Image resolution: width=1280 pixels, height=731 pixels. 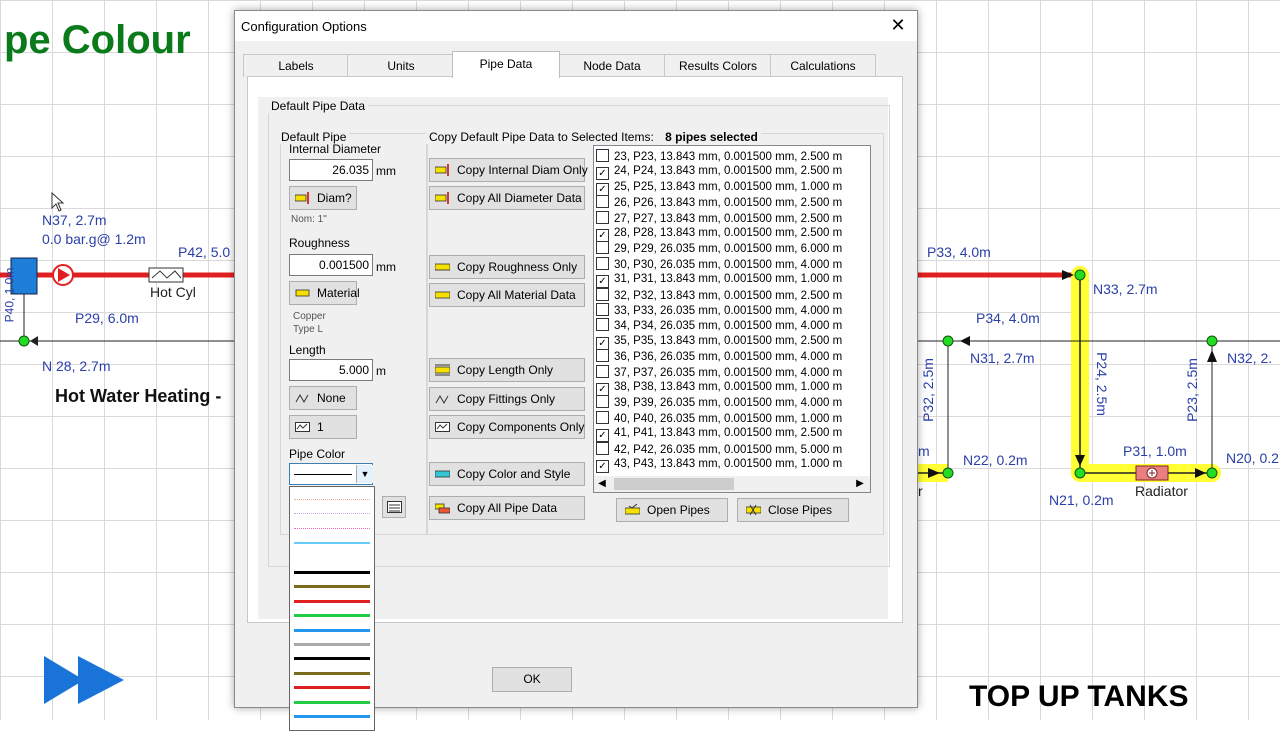 What do you see at coordinates (898, 25) in the screenshot?
I see `close-icon: ✕` at bounding box center [898, 25].